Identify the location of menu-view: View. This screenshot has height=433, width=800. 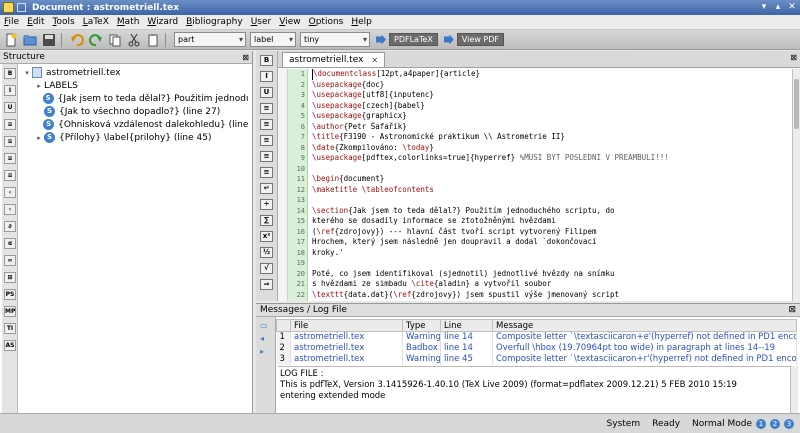
(289, 22).